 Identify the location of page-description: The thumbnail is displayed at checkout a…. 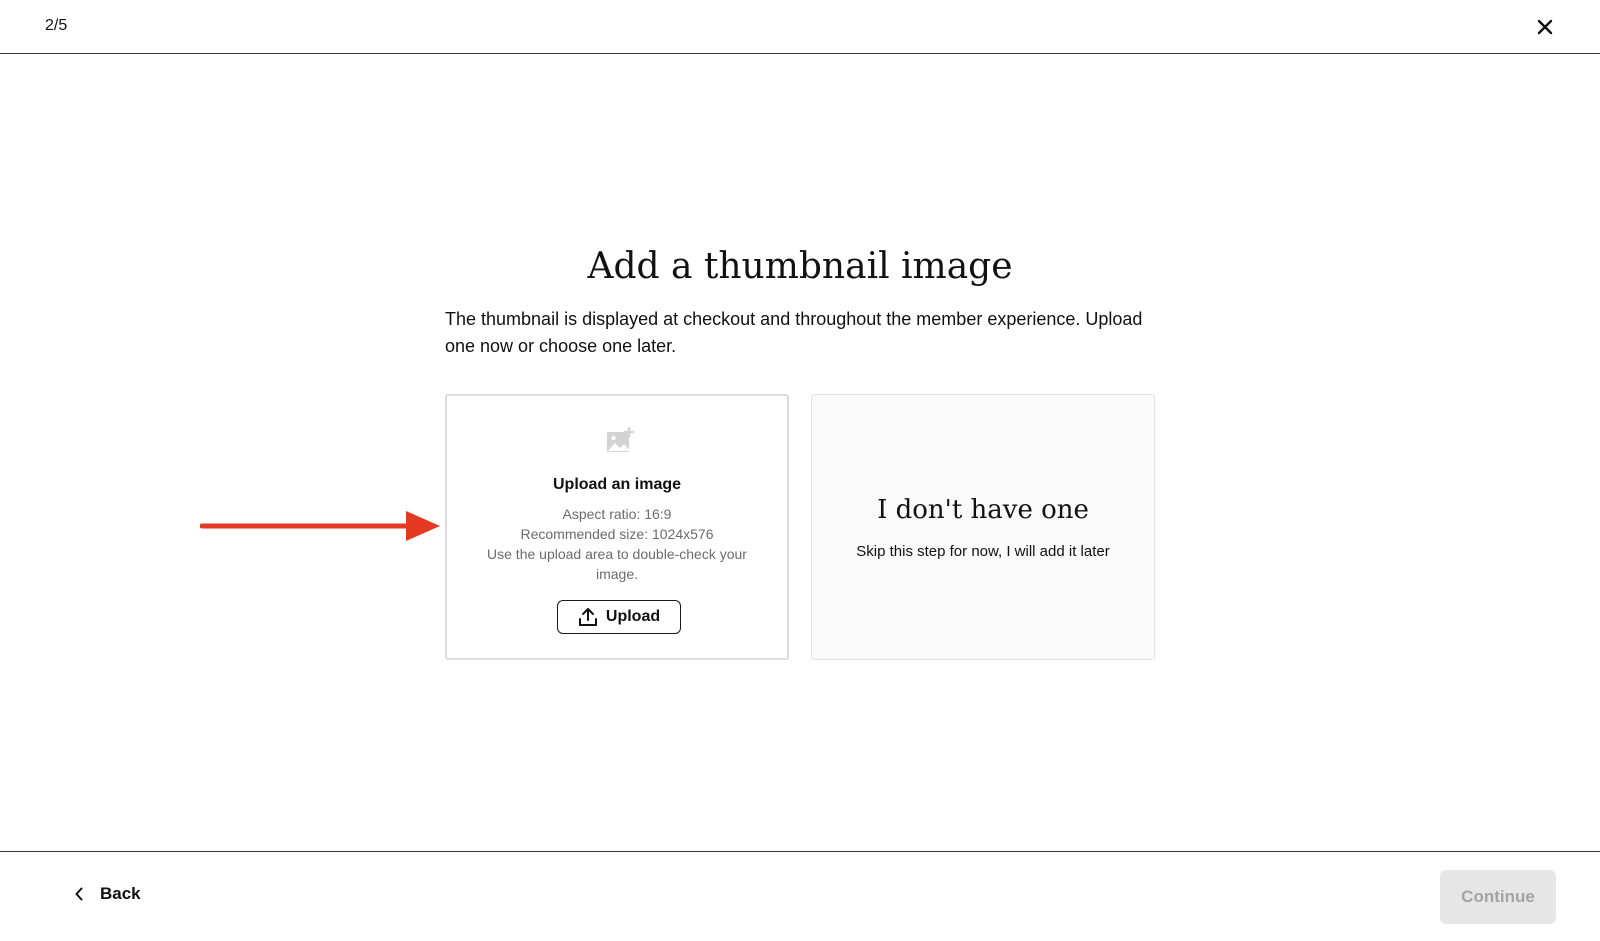
(794, 332).